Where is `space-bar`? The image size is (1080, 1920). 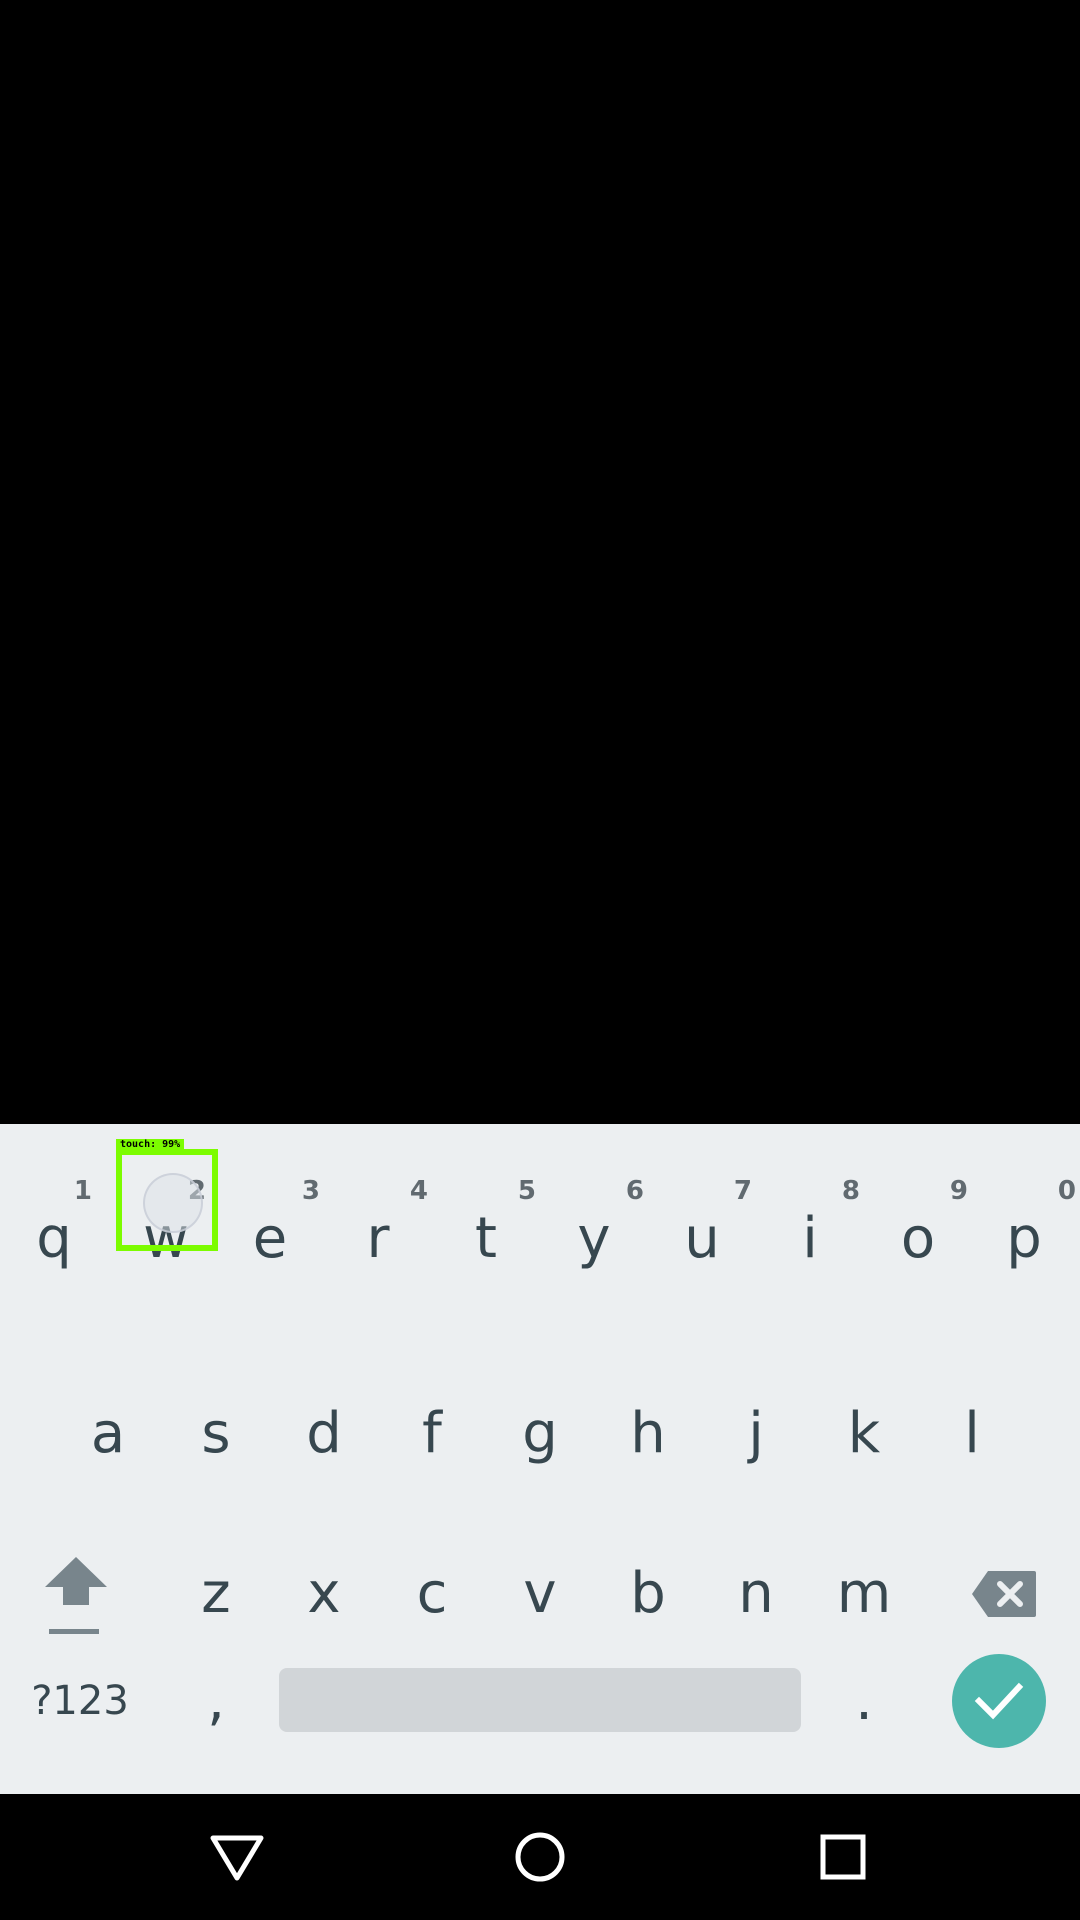 space-bar is located at coordinates (540, 1700).